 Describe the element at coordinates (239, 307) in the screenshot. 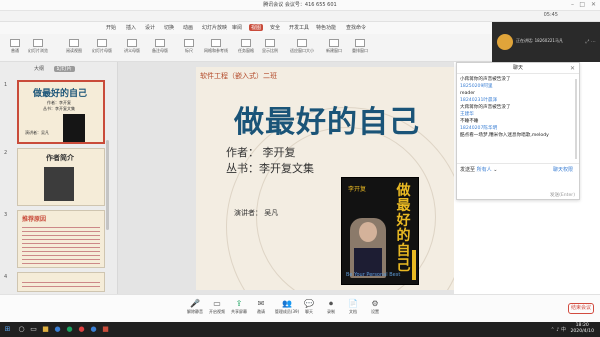

I see `share-screen-button: ⇪ 共享屏幕` at that location.